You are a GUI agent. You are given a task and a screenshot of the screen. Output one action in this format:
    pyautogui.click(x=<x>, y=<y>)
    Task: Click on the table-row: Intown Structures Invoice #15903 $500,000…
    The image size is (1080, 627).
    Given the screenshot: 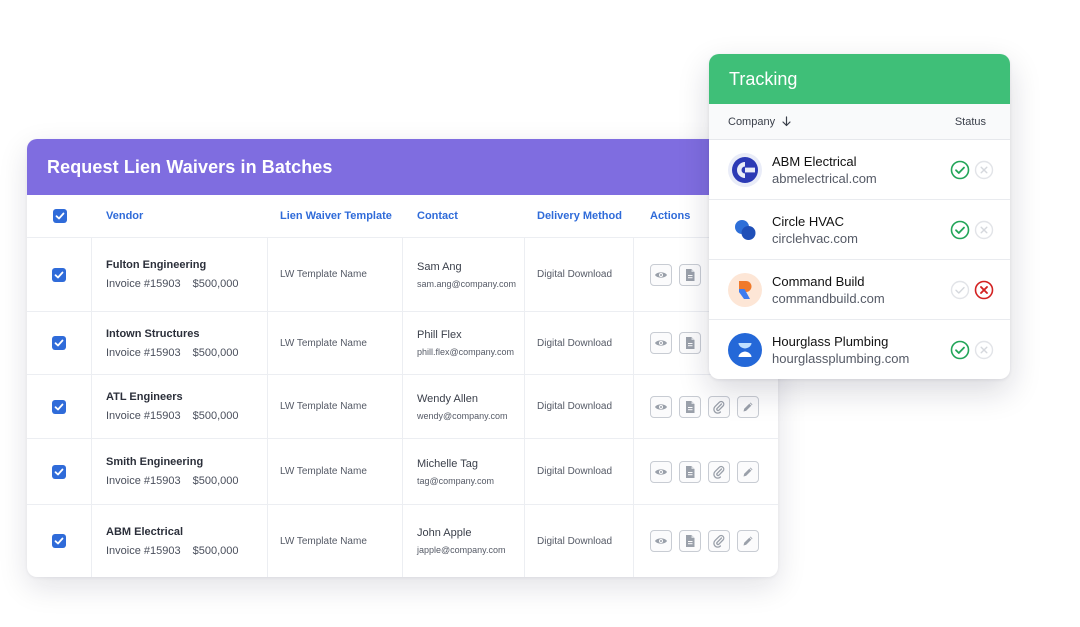 What is the action you would take?
    pyautogui.click(x=402, y=343)
    